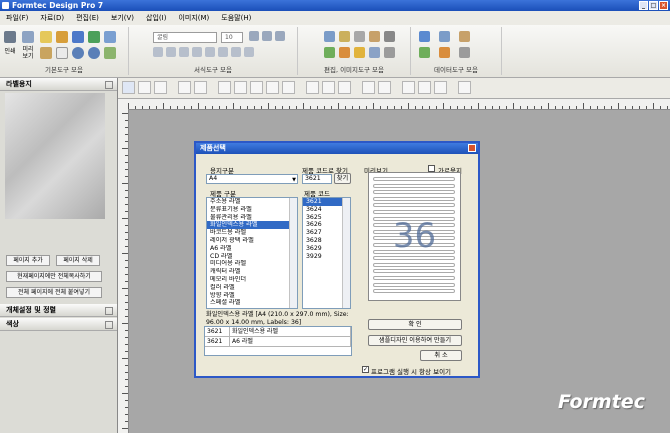  I want to click on product-type-item: 메모리 바인더, so click(252, 280).